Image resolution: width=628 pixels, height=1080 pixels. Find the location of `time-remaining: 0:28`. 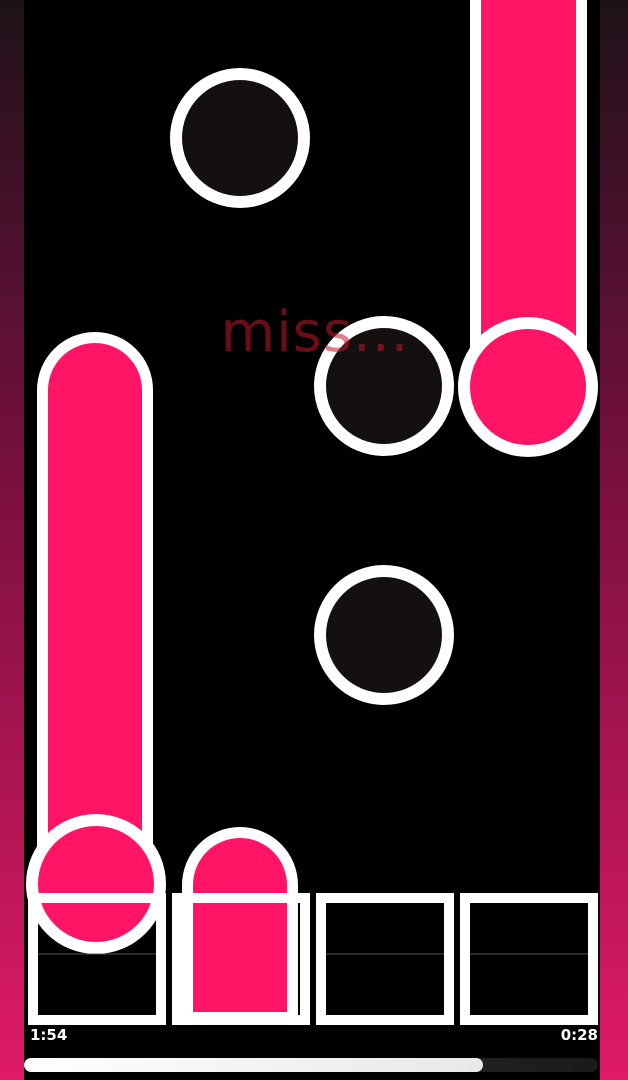

time-remaining: 0:28 is located at coordinates (579, 1035).